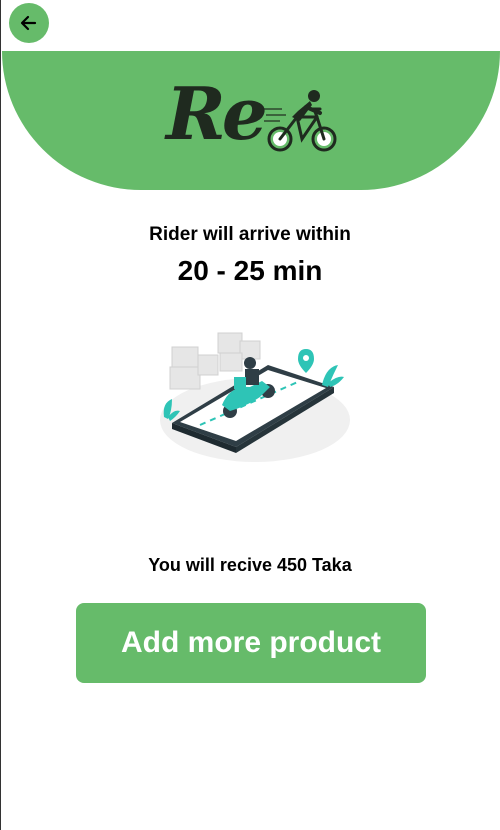 This screenshot has height=830, width=500. I want to click on brand-logo: Re, so click(252, 114).